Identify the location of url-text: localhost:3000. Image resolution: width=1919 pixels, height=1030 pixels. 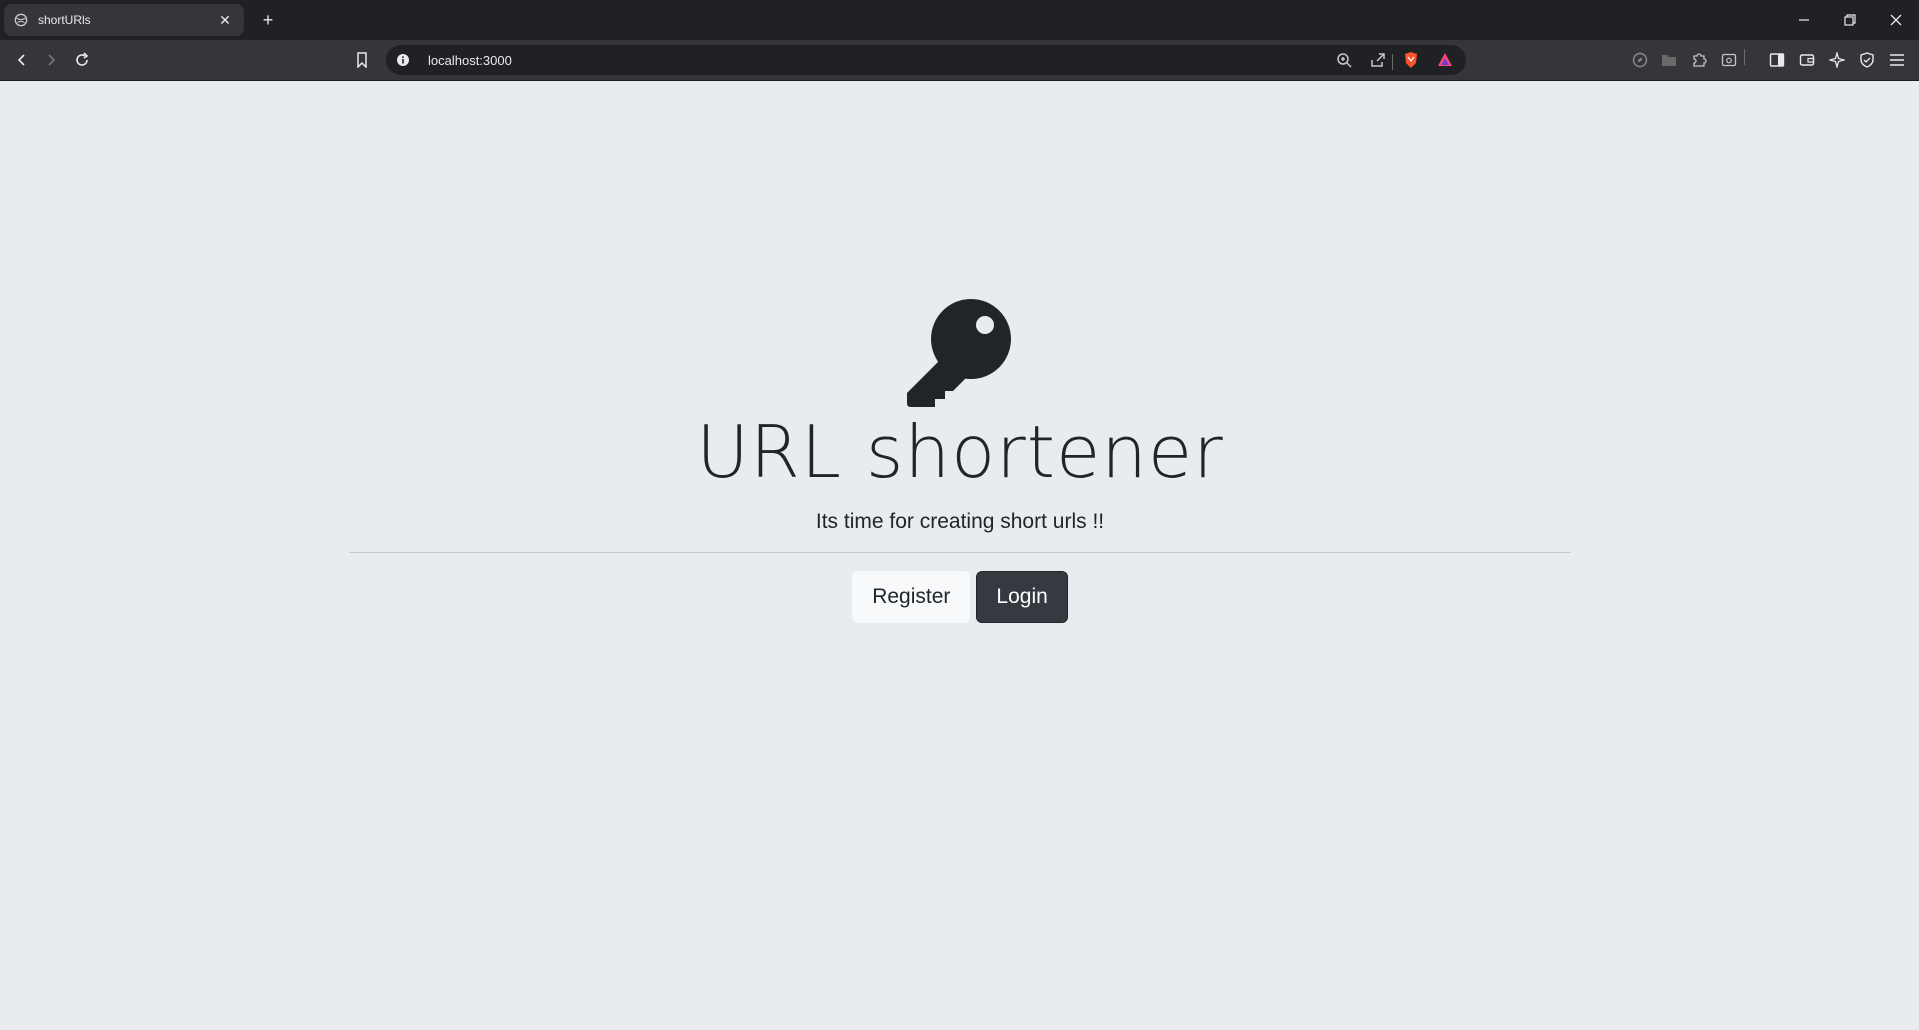
(470, 60).